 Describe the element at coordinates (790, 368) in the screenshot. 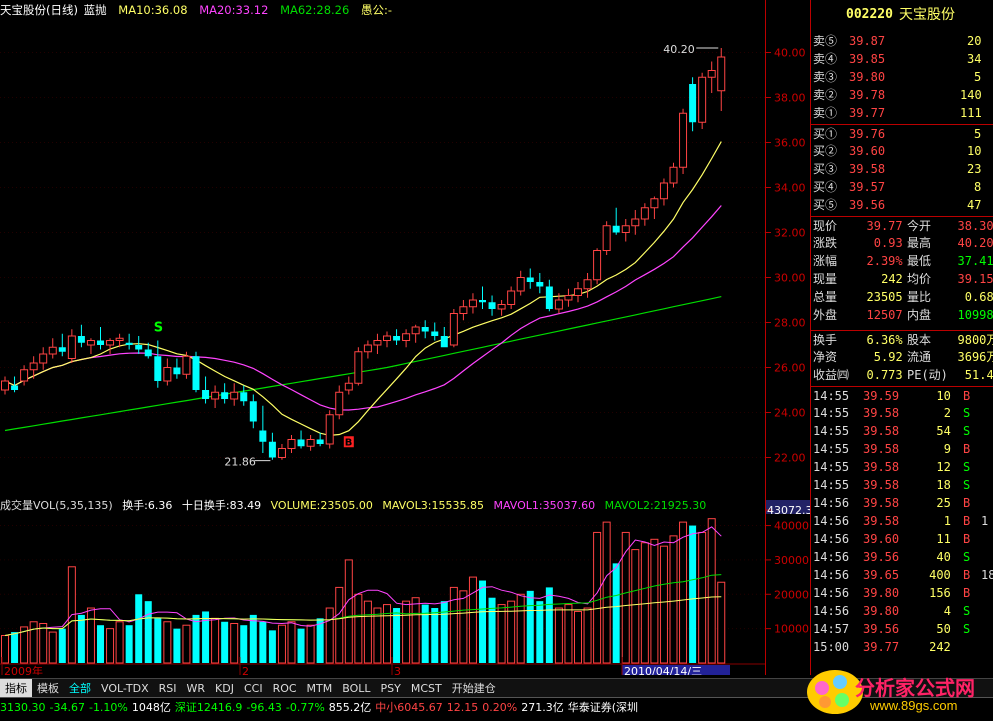

I see `price-axis-label: 26.00` at that location.